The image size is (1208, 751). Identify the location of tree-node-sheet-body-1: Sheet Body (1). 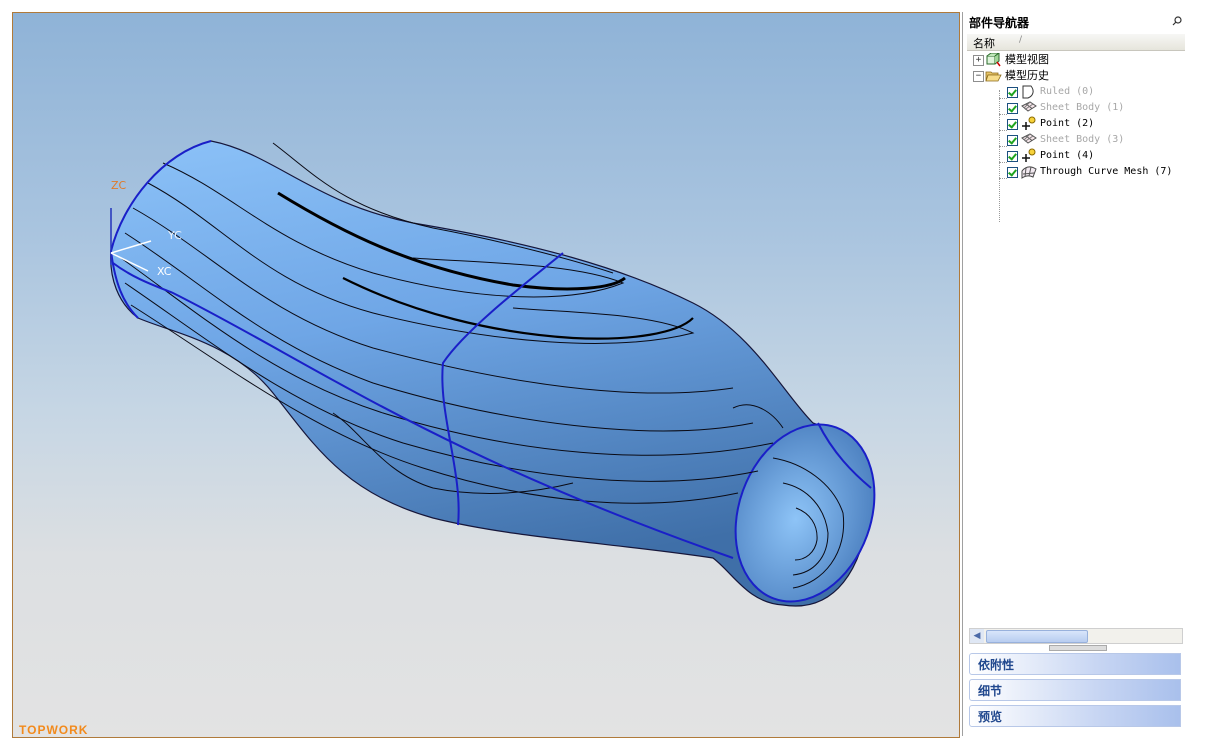
(1075, 108).